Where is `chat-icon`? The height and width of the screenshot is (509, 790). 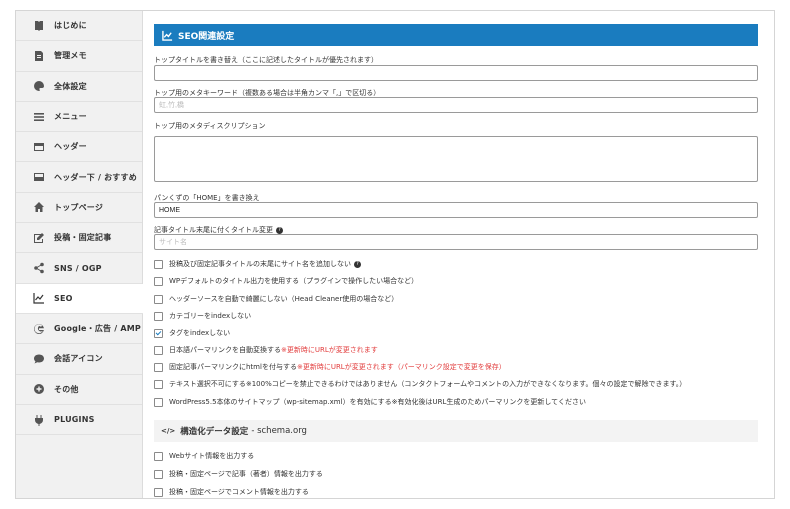
chat-icon is located at coordinates (39, 359).